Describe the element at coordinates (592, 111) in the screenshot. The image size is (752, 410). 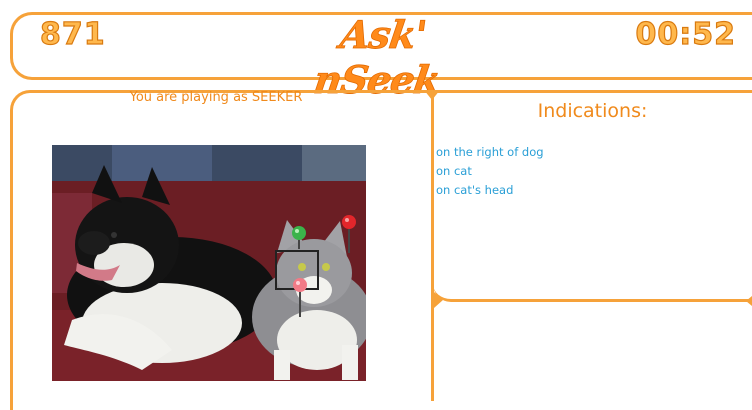
I see `indications-title: Indications:` at that location.